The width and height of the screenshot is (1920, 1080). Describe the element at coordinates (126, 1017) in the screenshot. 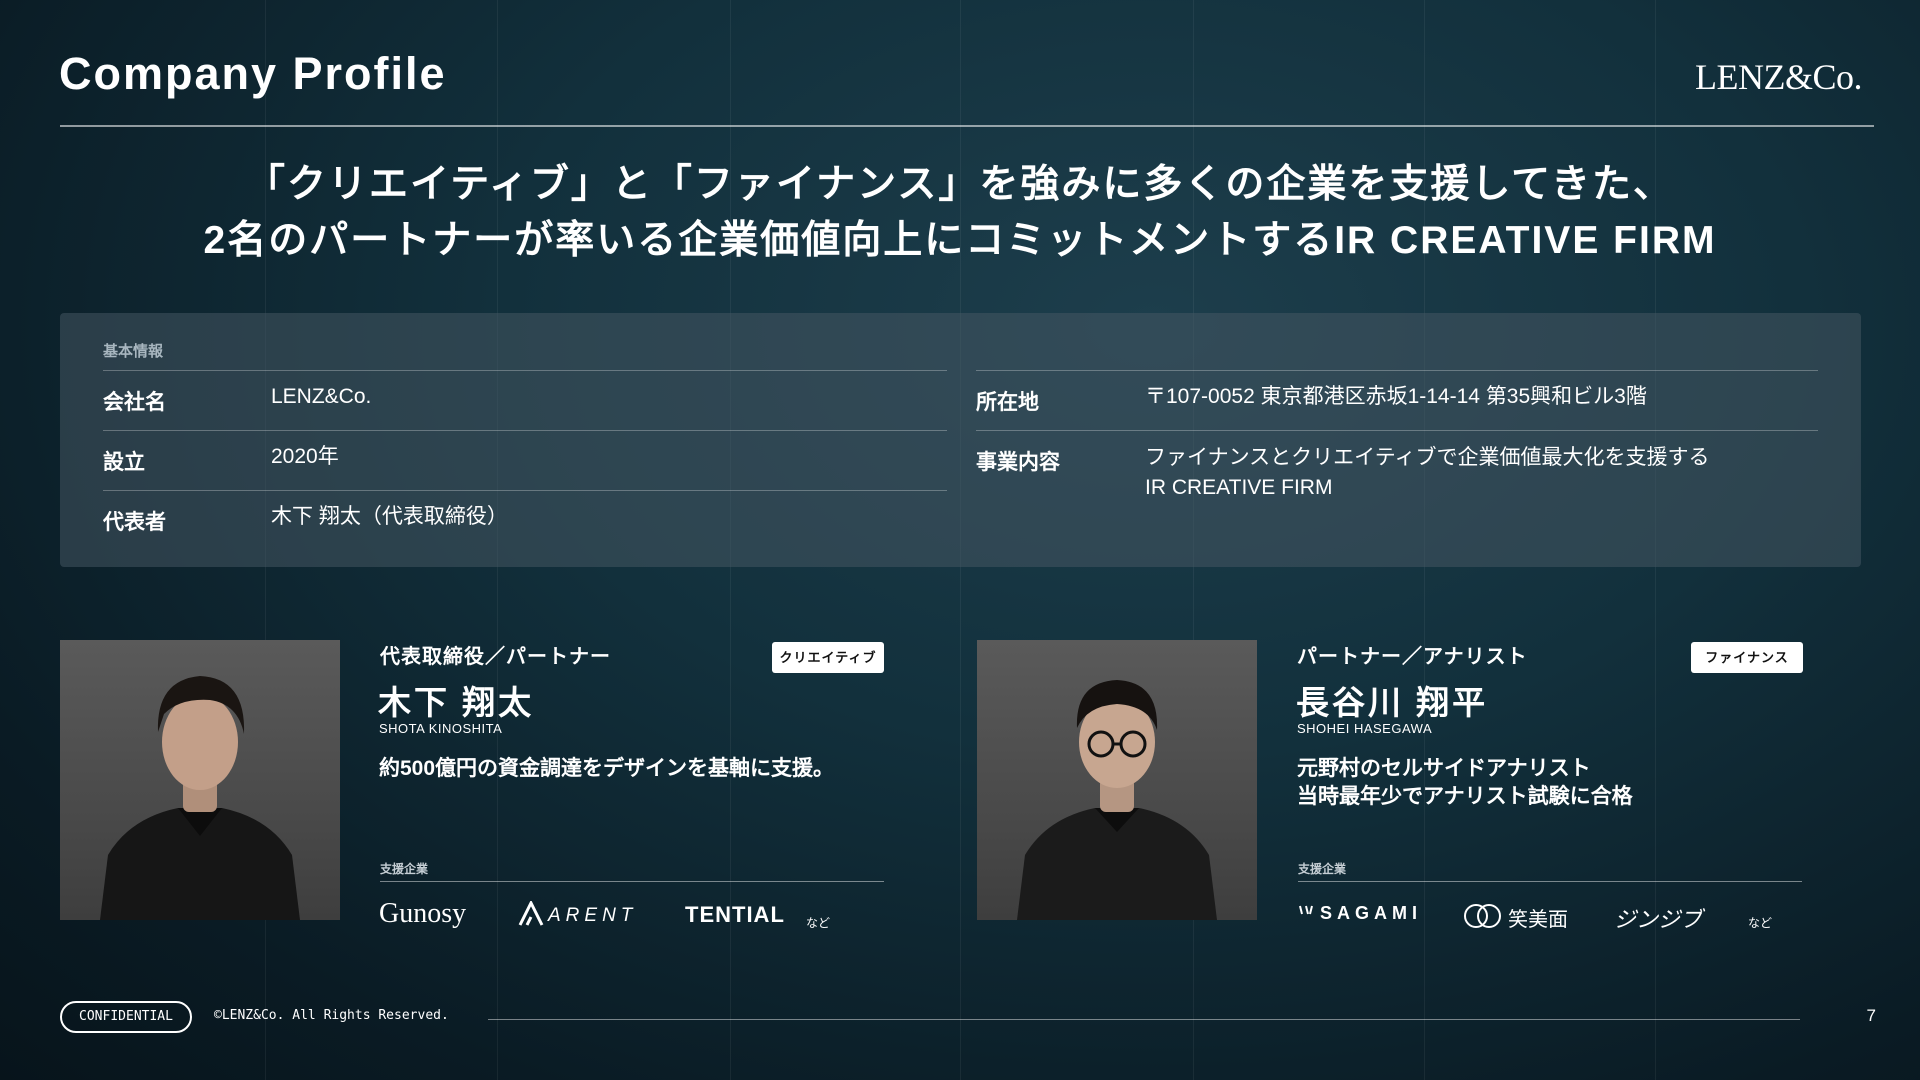

I see `confidential-badge: CONFIDENTIAL` at that location.